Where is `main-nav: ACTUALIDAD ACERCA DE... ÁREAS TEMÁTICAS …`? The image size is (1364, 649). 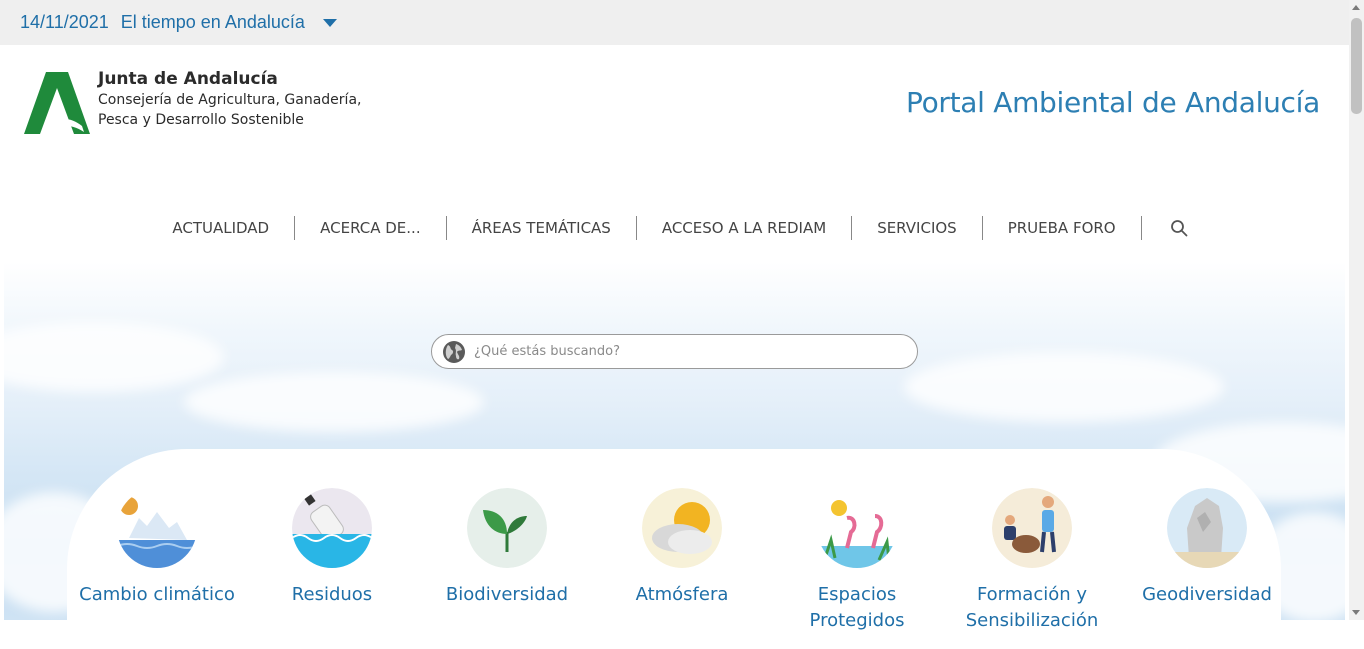
main-nav: ACTUALIDAD ACERCA DE... ÁREAS TEMÁTICAS … is located at coordinates (674, 228).